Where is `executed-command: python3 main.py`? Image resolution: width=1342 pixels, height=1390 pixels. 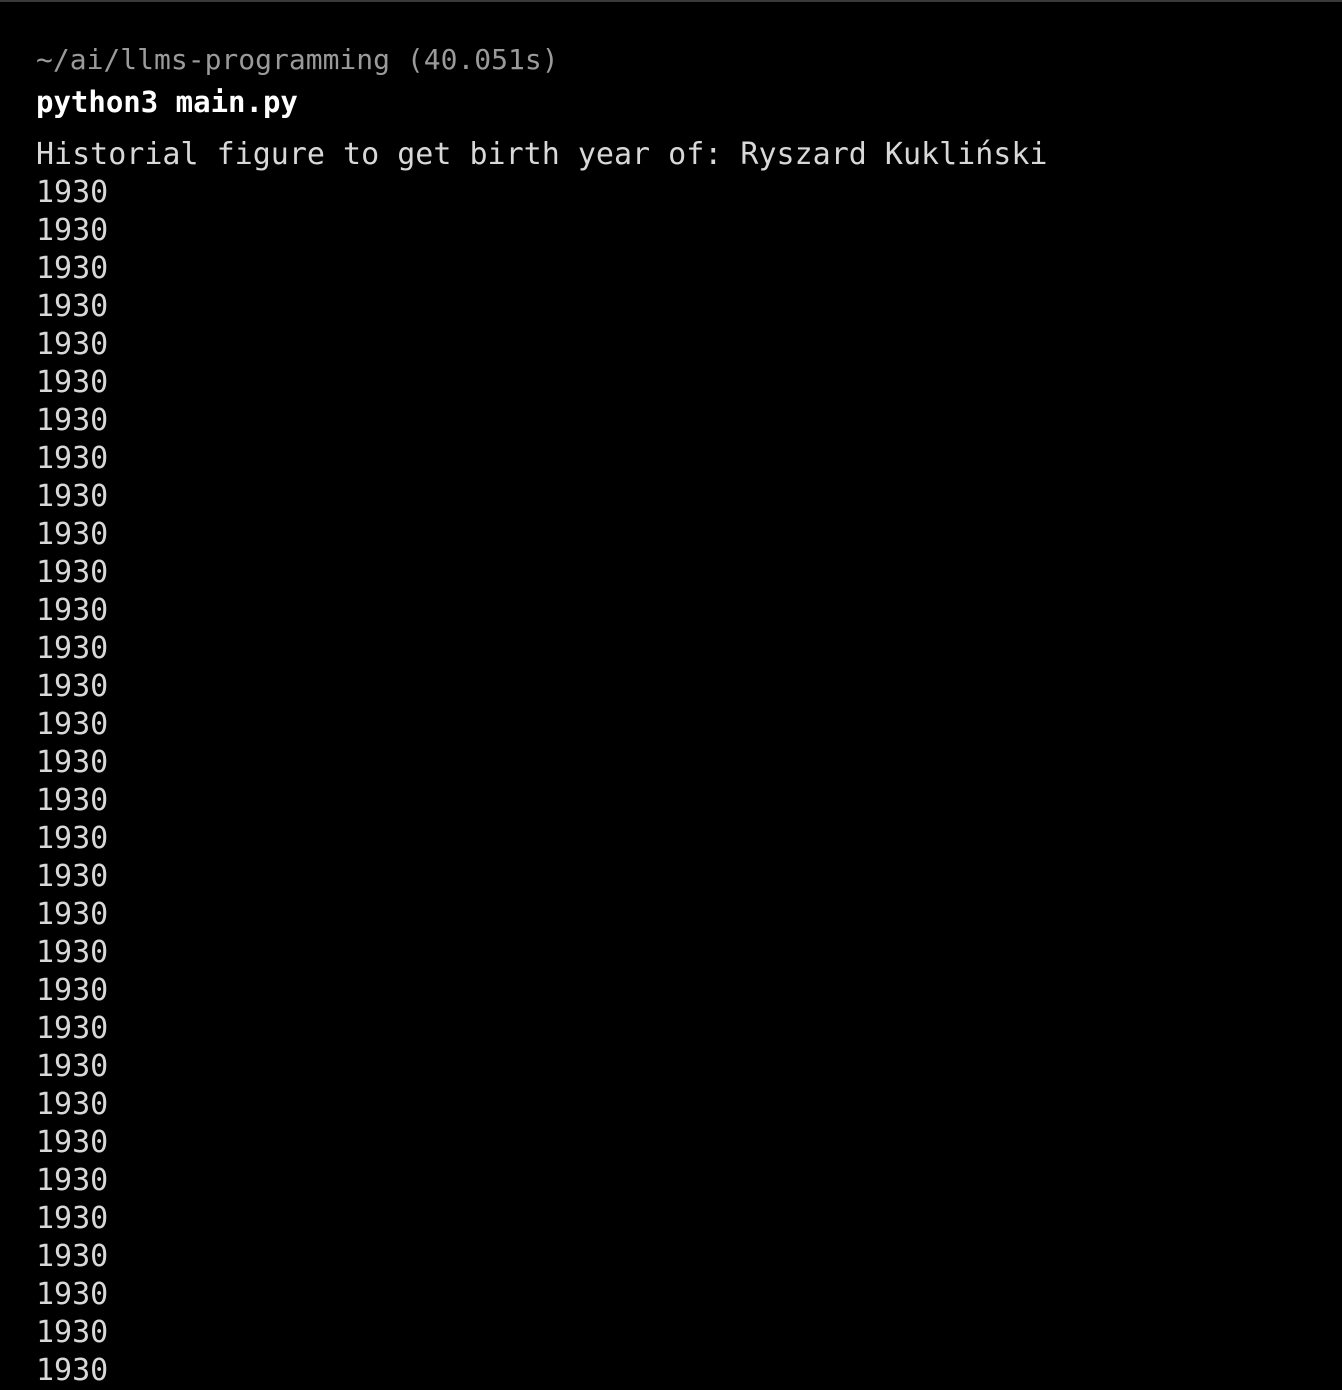 executed-command: python3 main.py is located at coordinates (167, 102).